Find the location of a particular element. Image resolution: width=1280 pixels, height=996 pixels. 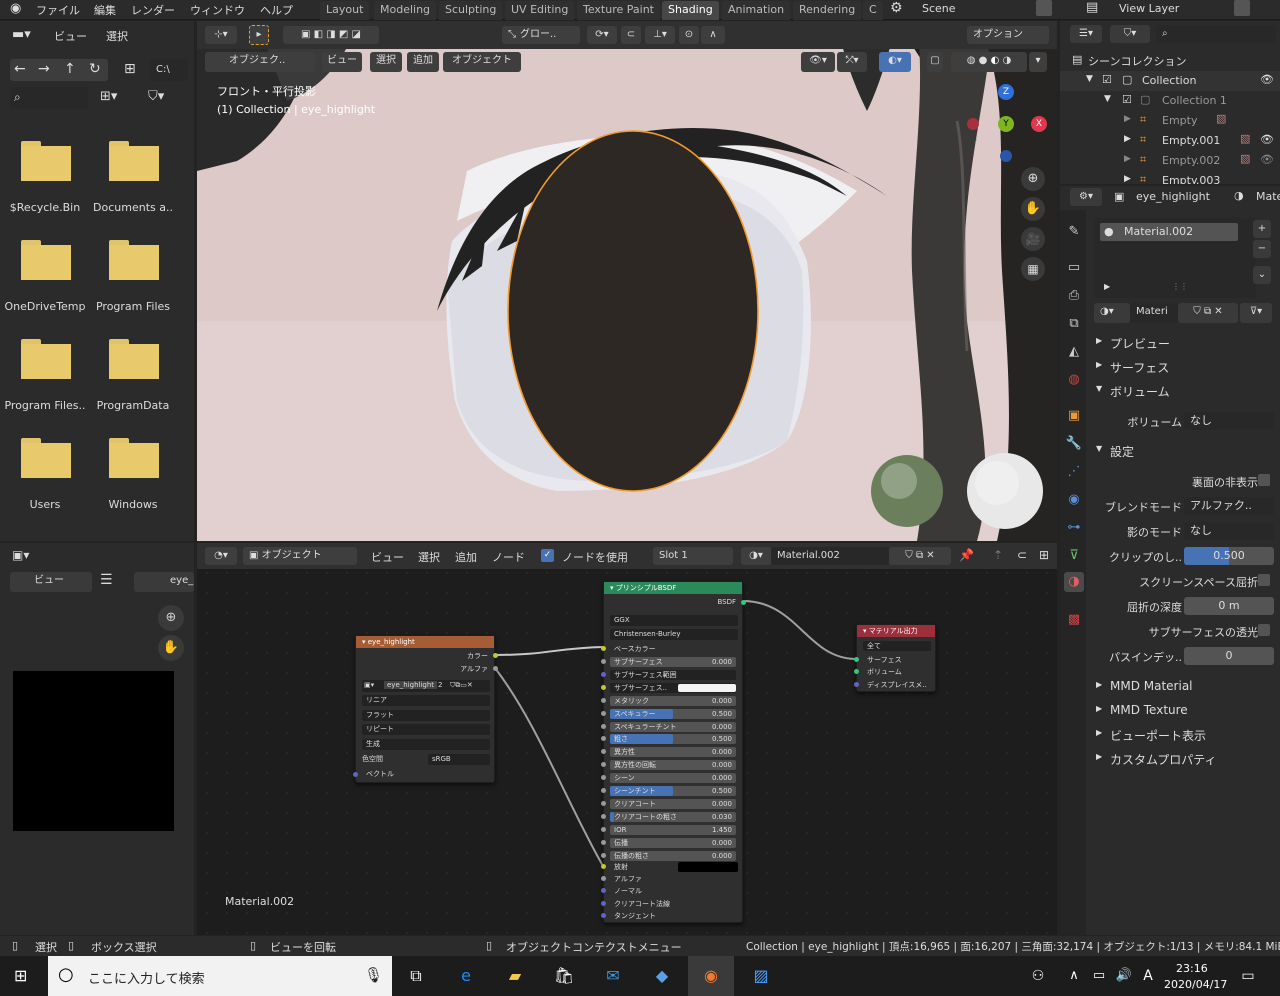

resize-grip-icon: ⋮⋮ is located at coordinates (1180, 286).